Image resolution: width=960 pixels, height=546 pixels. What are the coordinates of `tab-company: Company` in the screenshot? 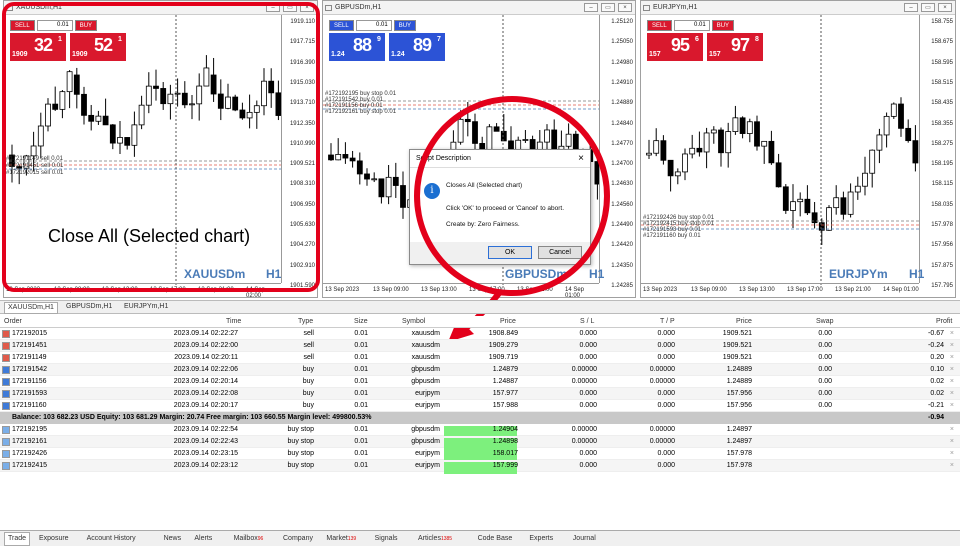 It's located at (298, 538).